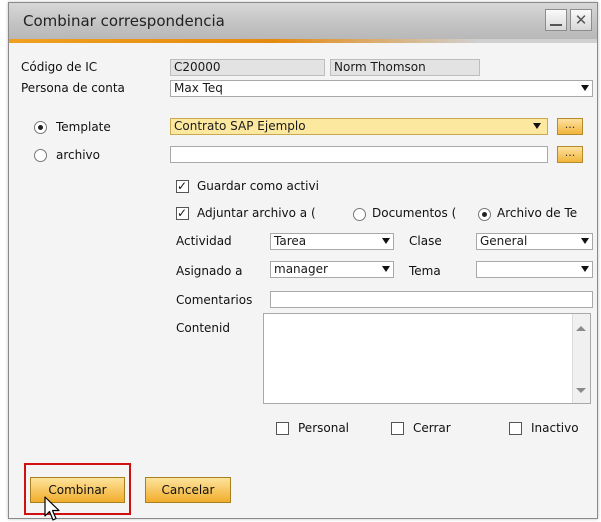 The image size is (601, 522). I want to click on archivo-de-radio, so click(484, 214).